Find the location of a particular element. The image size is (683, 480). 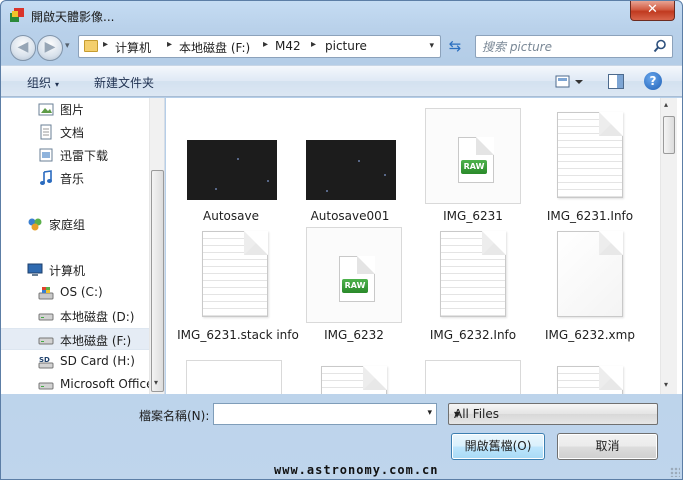

sidebar-item-drive-d: 本地磁盘 (D:) is located at coordinates (75, 316).